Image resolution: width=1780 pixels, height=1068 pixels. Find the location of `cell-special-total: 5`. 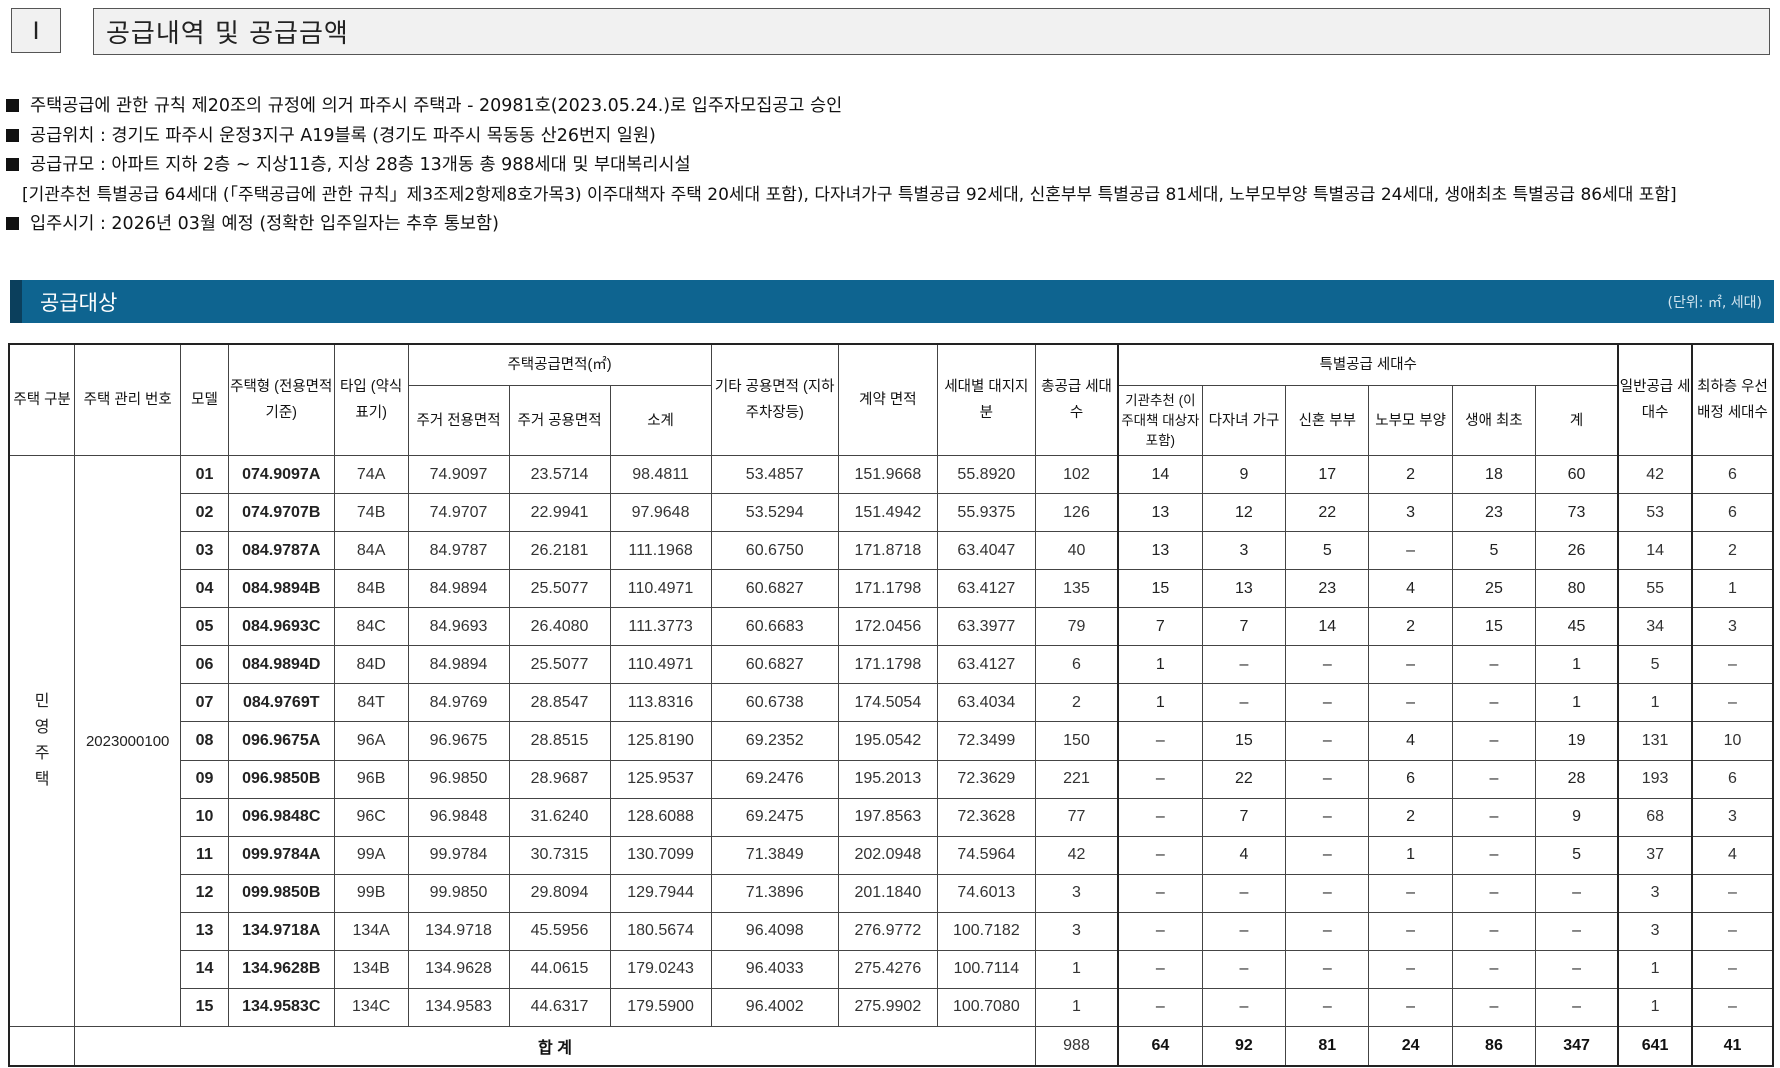

cell-special-total: 5 is located at coordinates (1577, 855).